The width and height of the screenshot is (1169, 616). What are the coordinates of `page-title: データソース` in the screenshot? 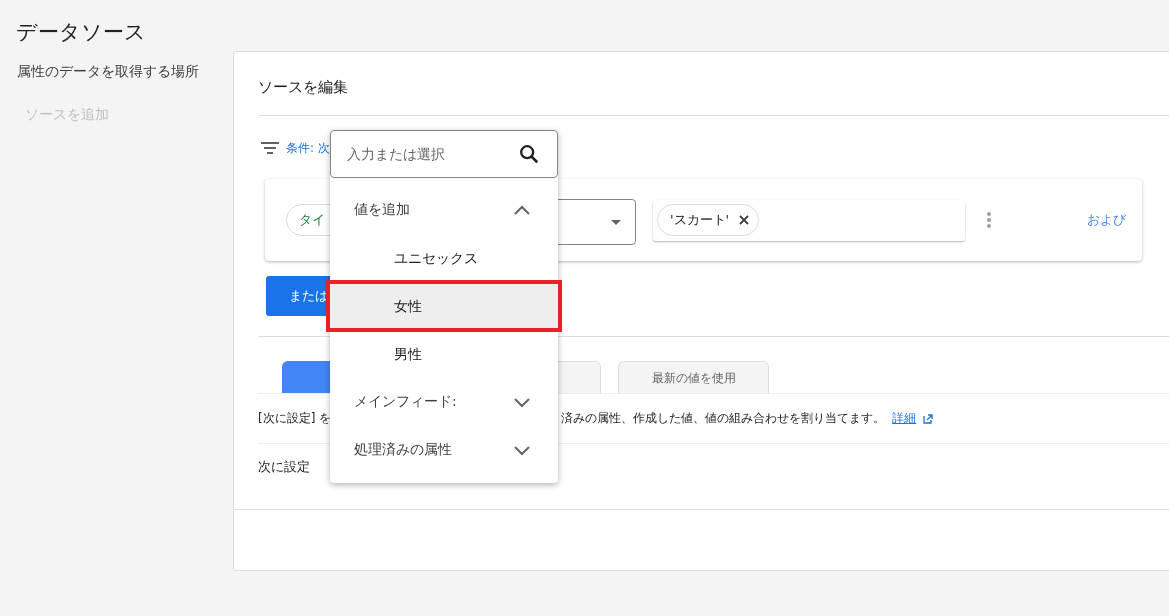 It's located at (81, 32).